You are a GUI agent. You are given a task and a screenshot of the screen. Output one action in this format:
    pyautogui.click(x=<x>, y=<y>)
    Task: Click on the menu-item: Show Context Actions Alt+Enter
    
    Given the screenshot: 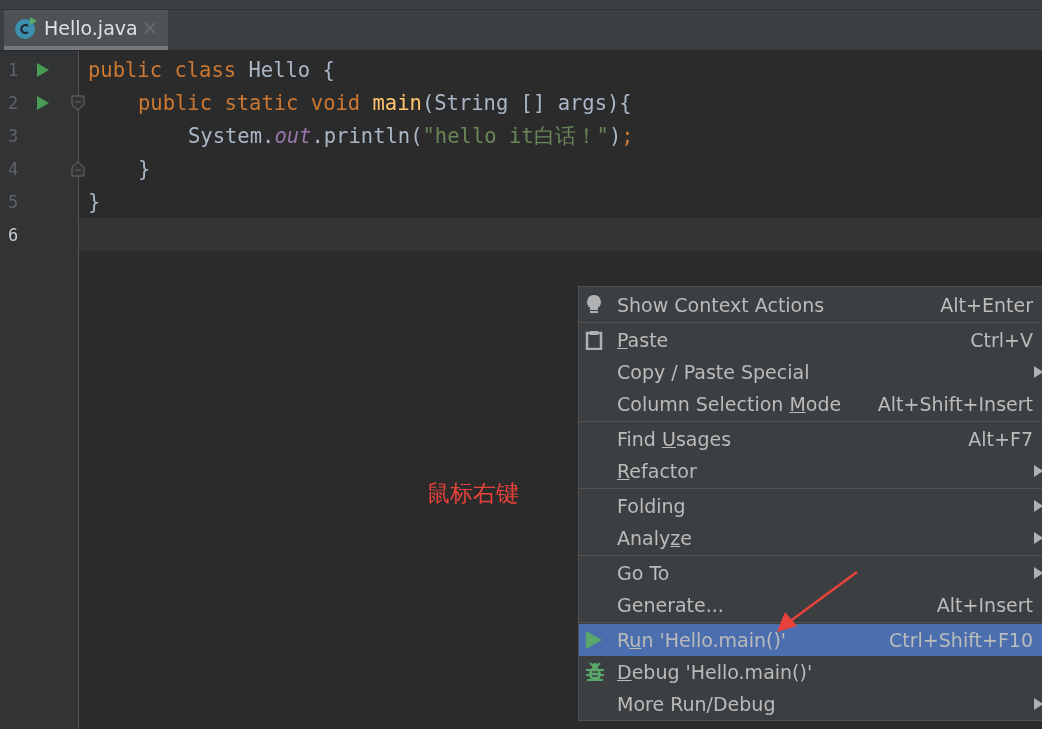 What is the action you would take?
    pyautogui.click(x=810, y=305)
    